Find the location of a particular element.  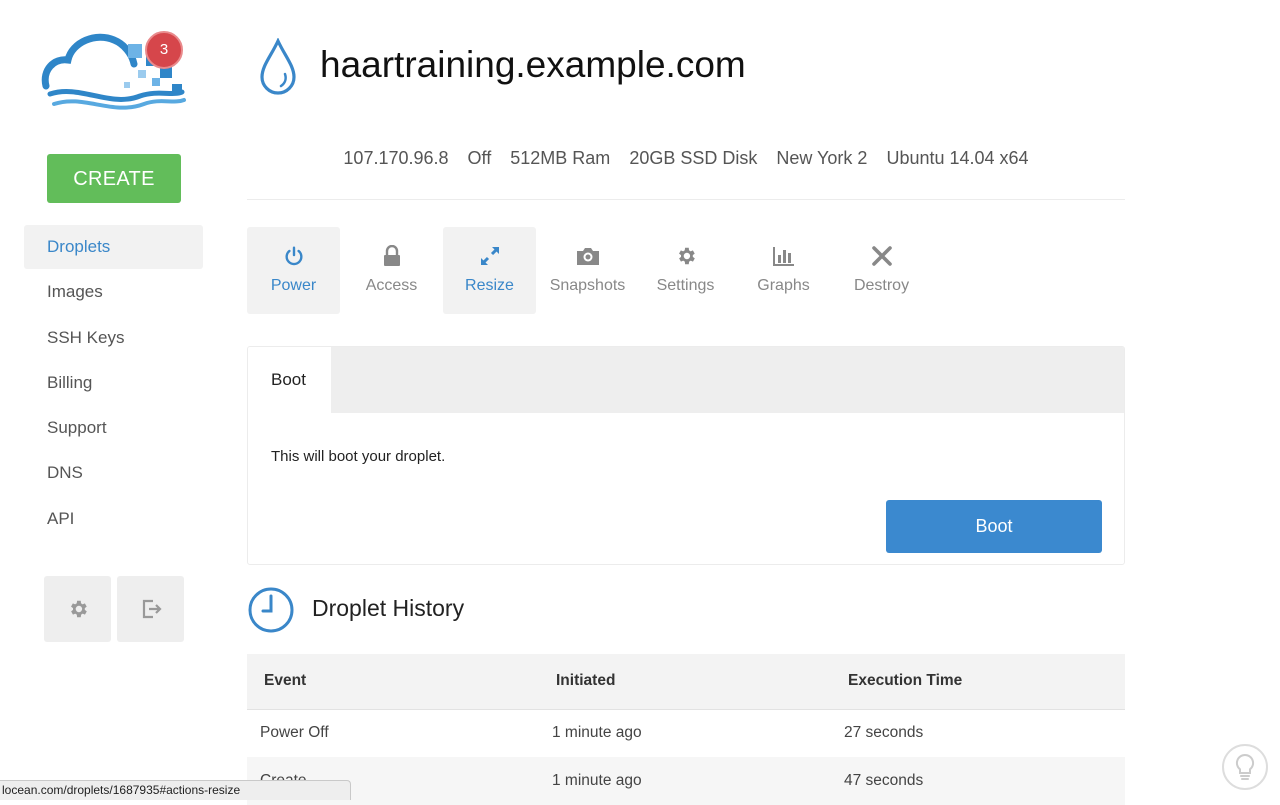

column-header-event: Event is located at coordinates (393, 682).